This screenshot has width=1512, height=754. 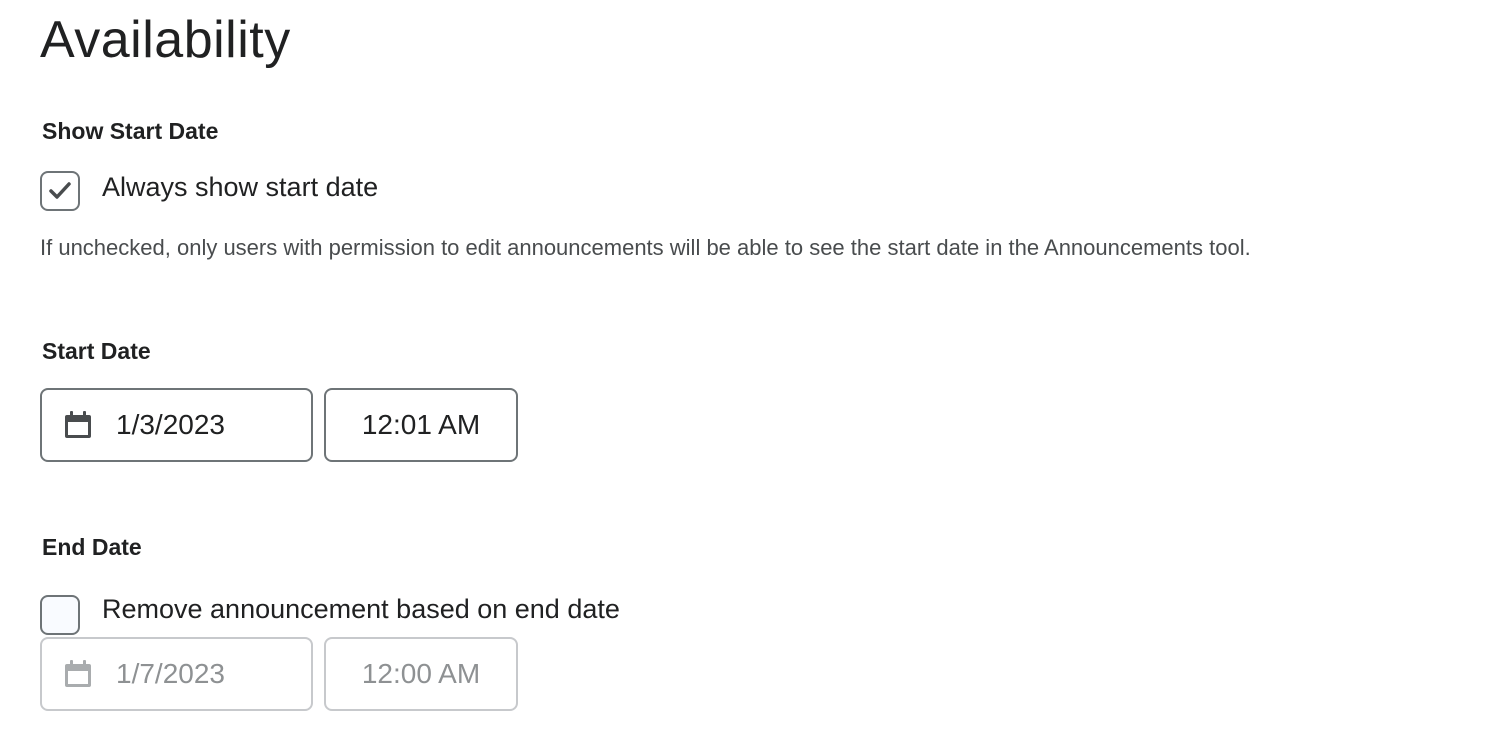 I want to click on end-time-input: 12:00 AM, so click(x=421, y=674).